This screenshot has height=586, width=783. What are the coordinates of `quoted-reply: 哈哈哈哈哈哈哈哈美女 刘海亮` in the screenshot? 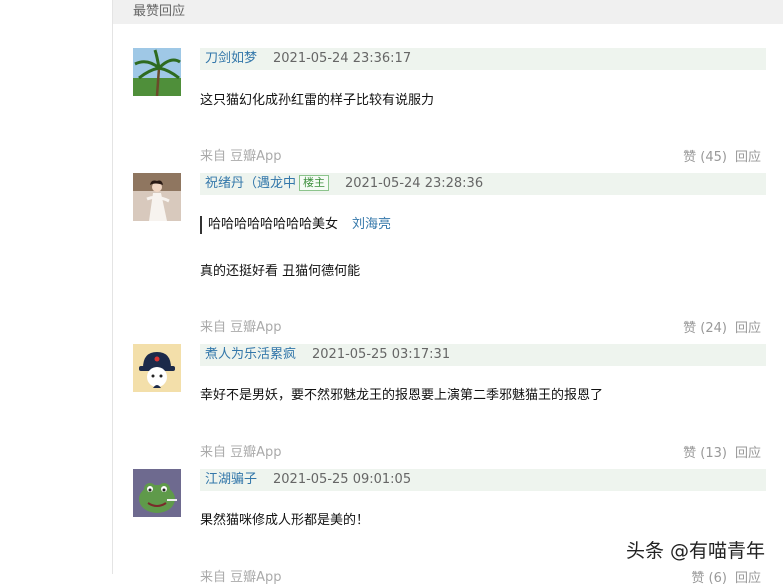 It's located at (295, 225).